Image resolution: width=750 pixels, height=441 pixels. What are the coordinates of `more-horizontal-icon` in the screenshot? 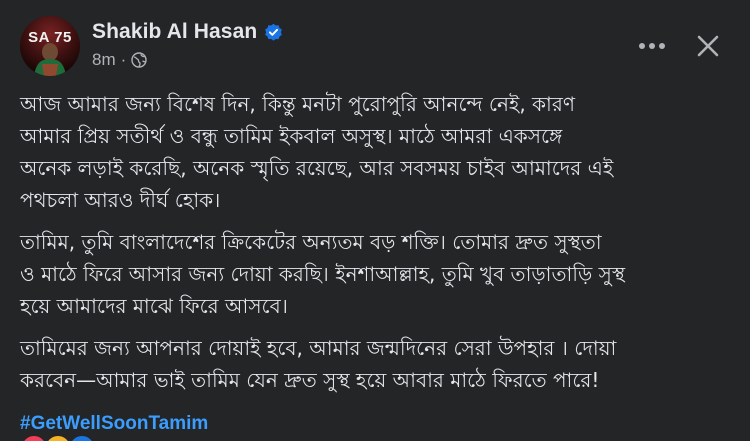 It's located at (652, 46).